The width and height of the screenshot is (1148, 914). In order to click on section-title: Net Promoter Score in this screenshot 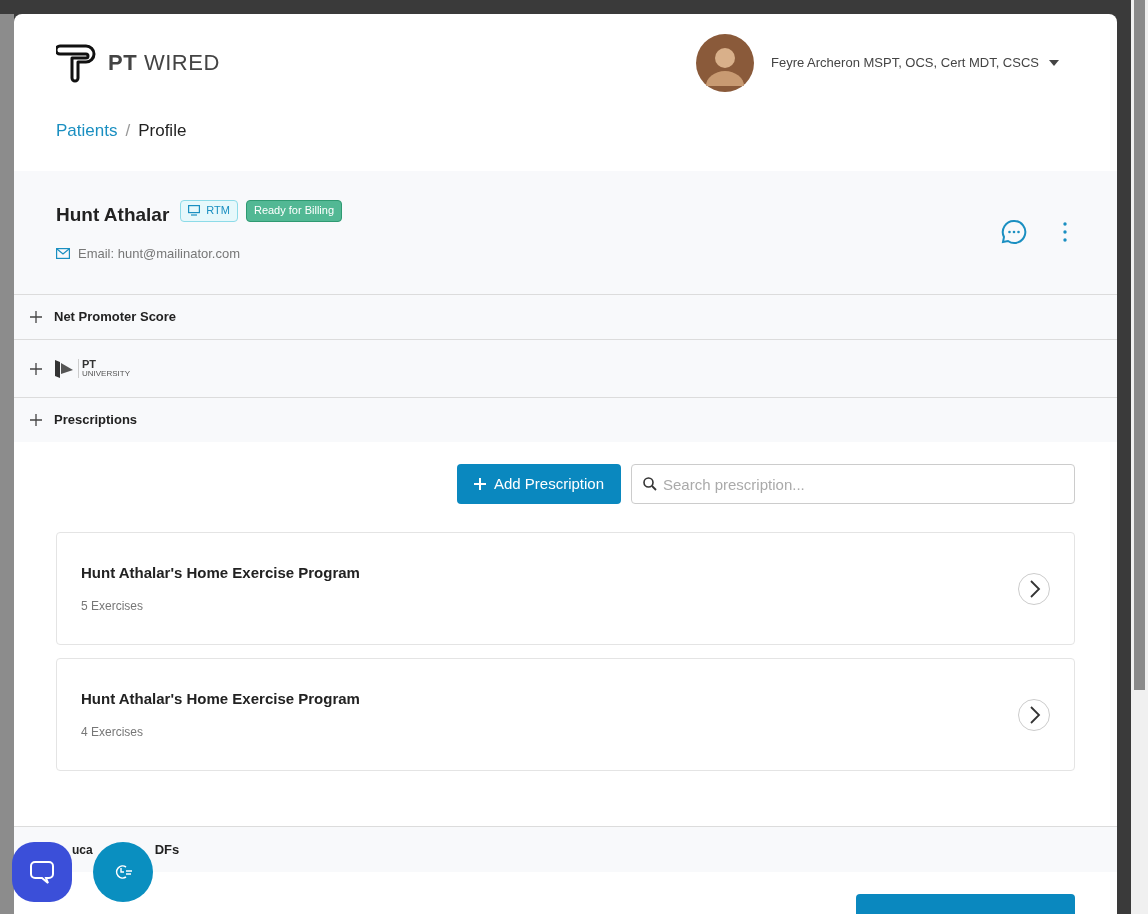, I will do `click(115, 317)`.